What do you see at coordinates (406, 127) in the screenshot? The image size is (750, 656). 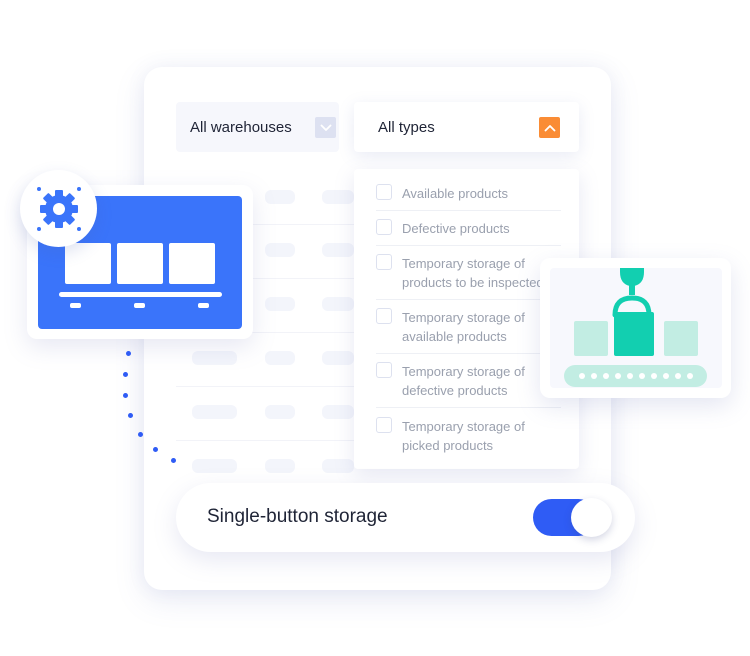 I see `type-select-label: All types` at bounding box center [406, 127].